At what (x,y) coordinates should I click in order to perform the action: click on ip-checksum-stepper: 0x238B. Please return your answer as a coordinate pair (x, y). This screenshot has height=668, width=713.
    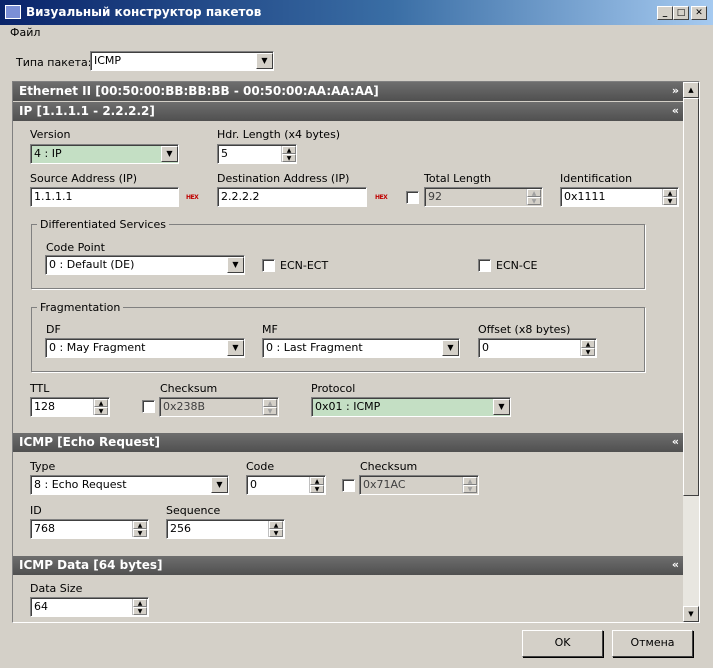
    Looking at the image, I should click on (219, 407).